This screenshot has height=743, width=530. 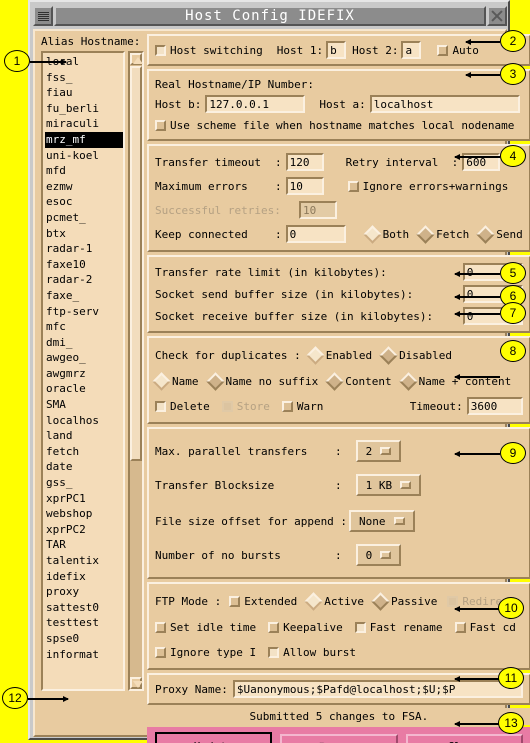 I want to click on duplicates-enabled-radio: Enabled, so click(x=339, y=355).